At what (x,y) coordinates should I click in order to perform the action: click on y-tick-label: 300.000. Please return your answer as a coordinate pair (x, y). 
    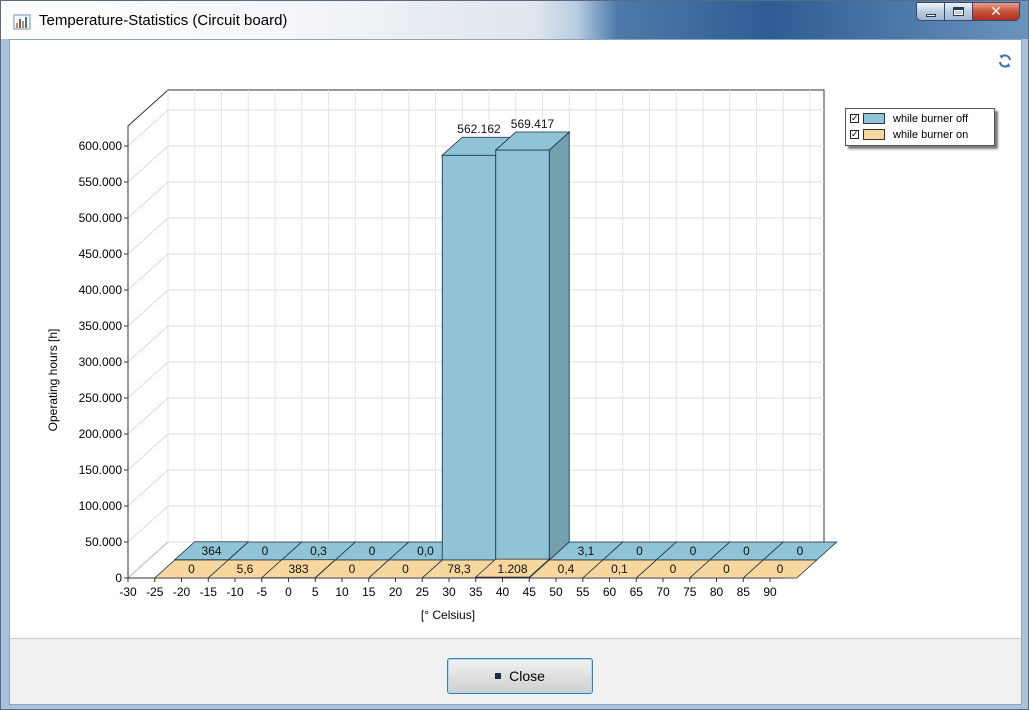
    Looking at the image, I should click on (101, 362).